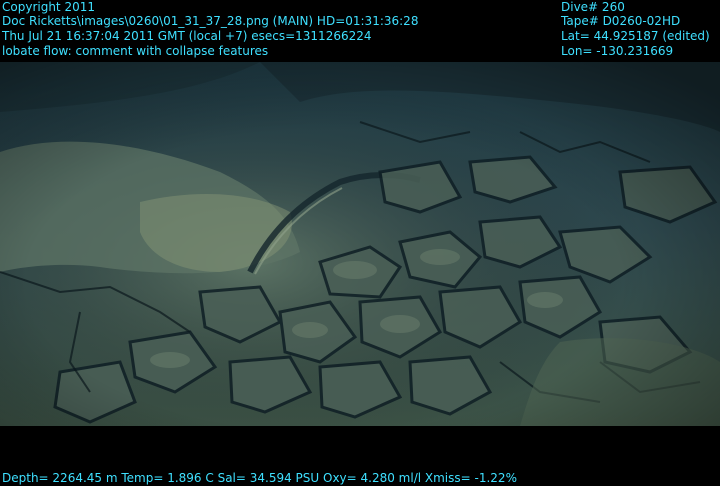 This screenshot has width=720, height=486. I want to click on tape-number: Tape# D0260-02HD, so click(621, 21).